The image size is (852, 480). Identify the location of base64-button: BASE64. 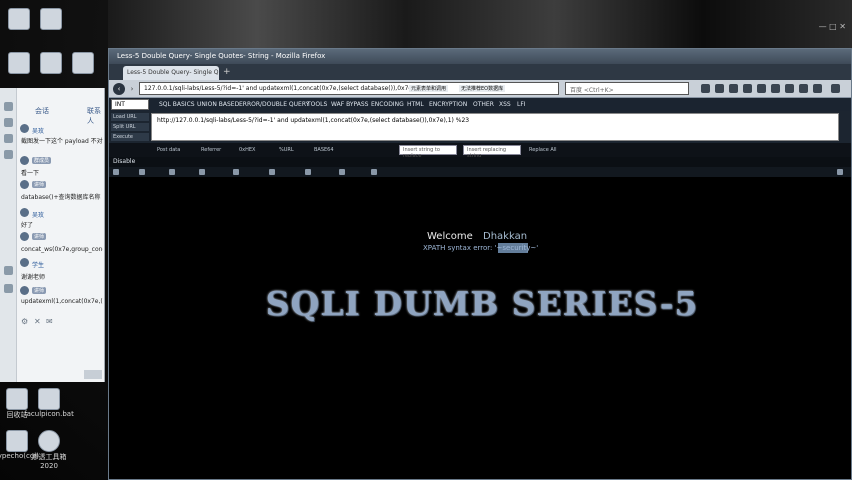
(324, 150).